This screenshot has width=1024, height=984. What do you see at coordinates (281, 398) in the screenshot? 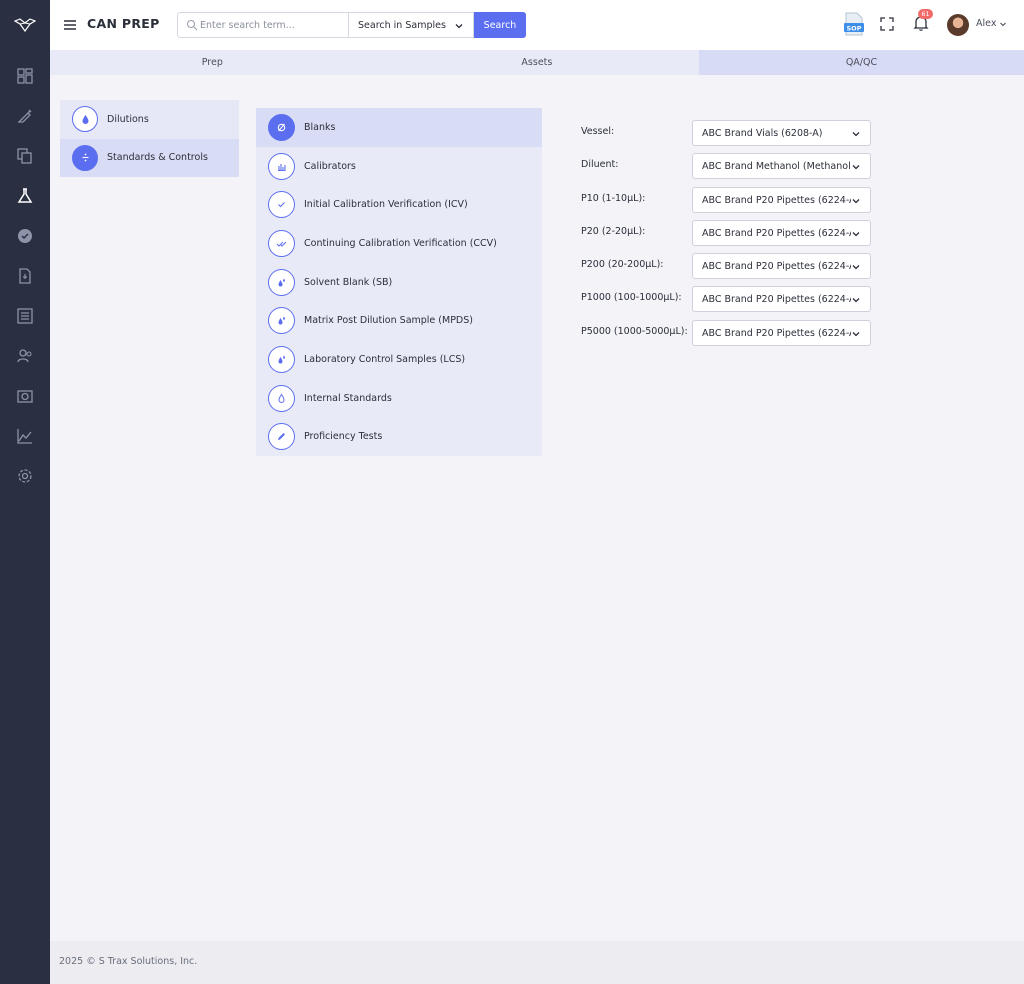
I see `drop-outline-icon` at bounding box center [281, 398].